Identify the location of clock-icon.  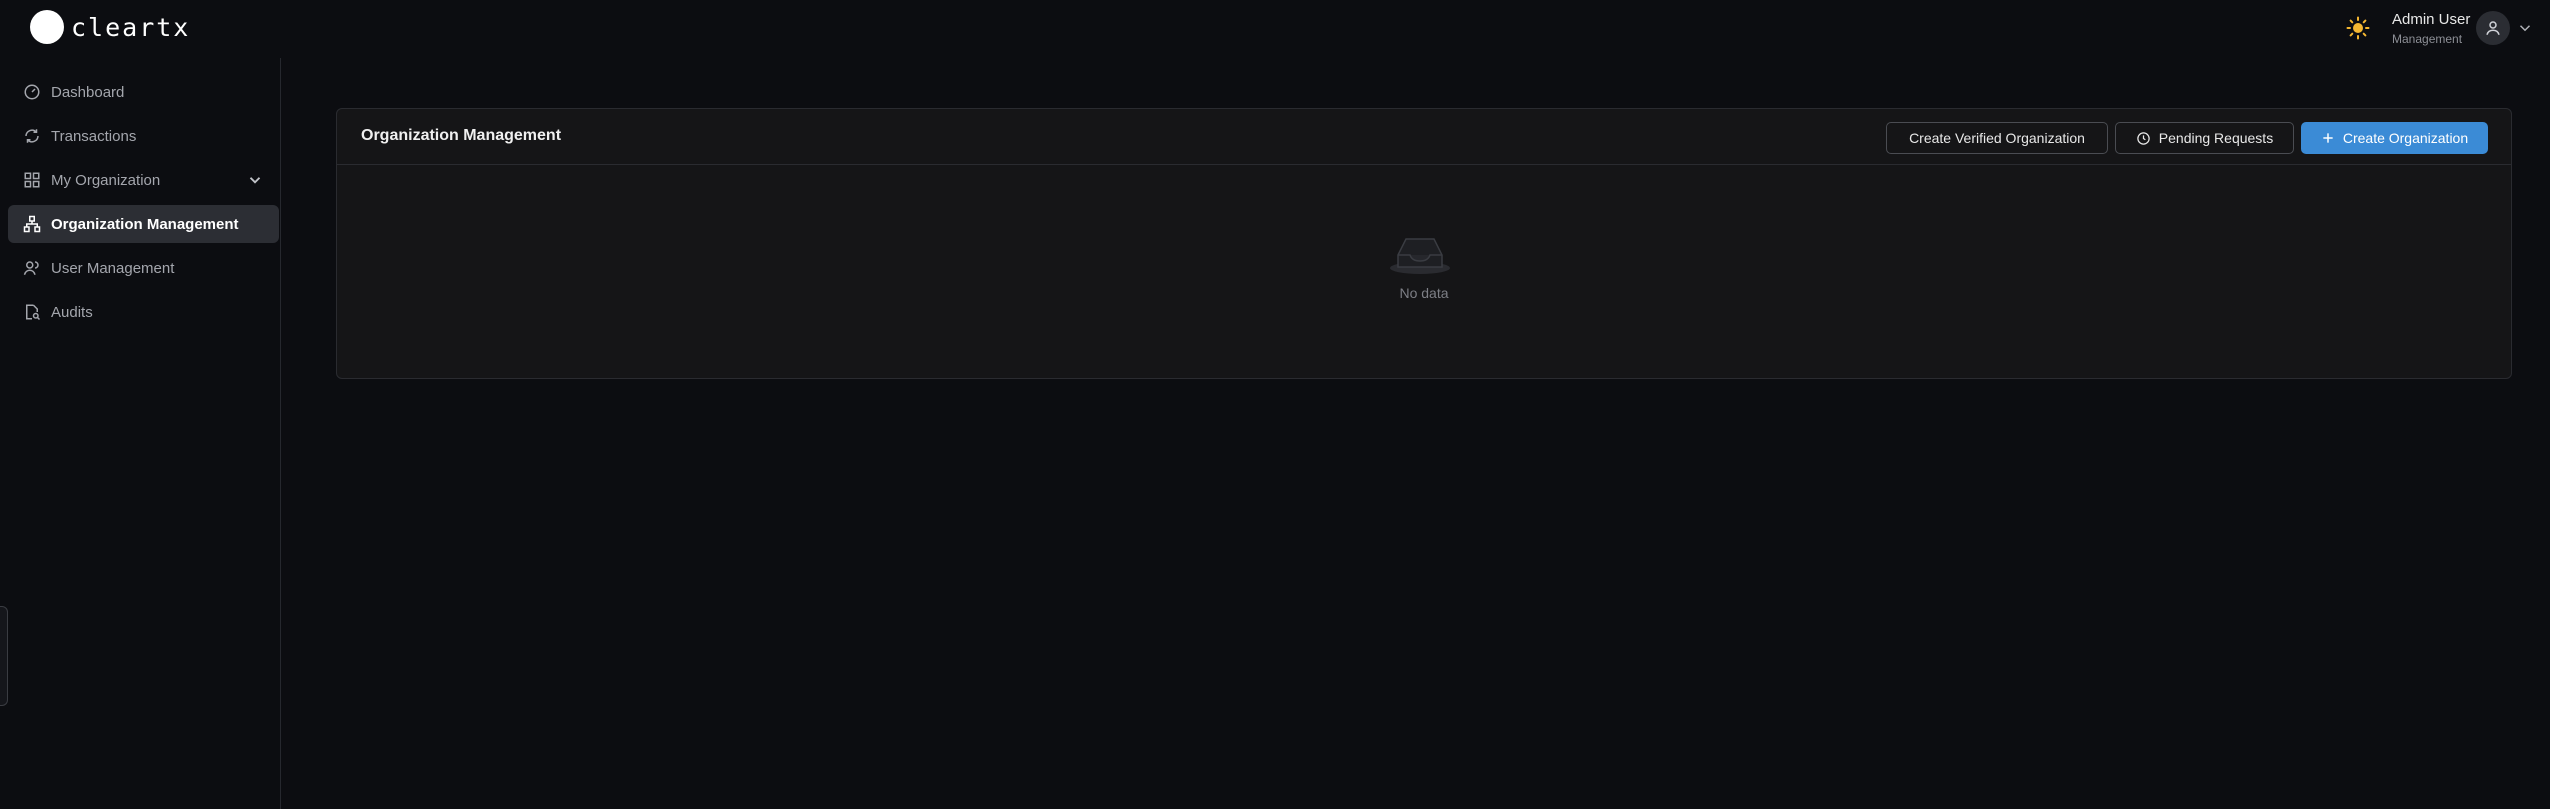
(2143, 138).